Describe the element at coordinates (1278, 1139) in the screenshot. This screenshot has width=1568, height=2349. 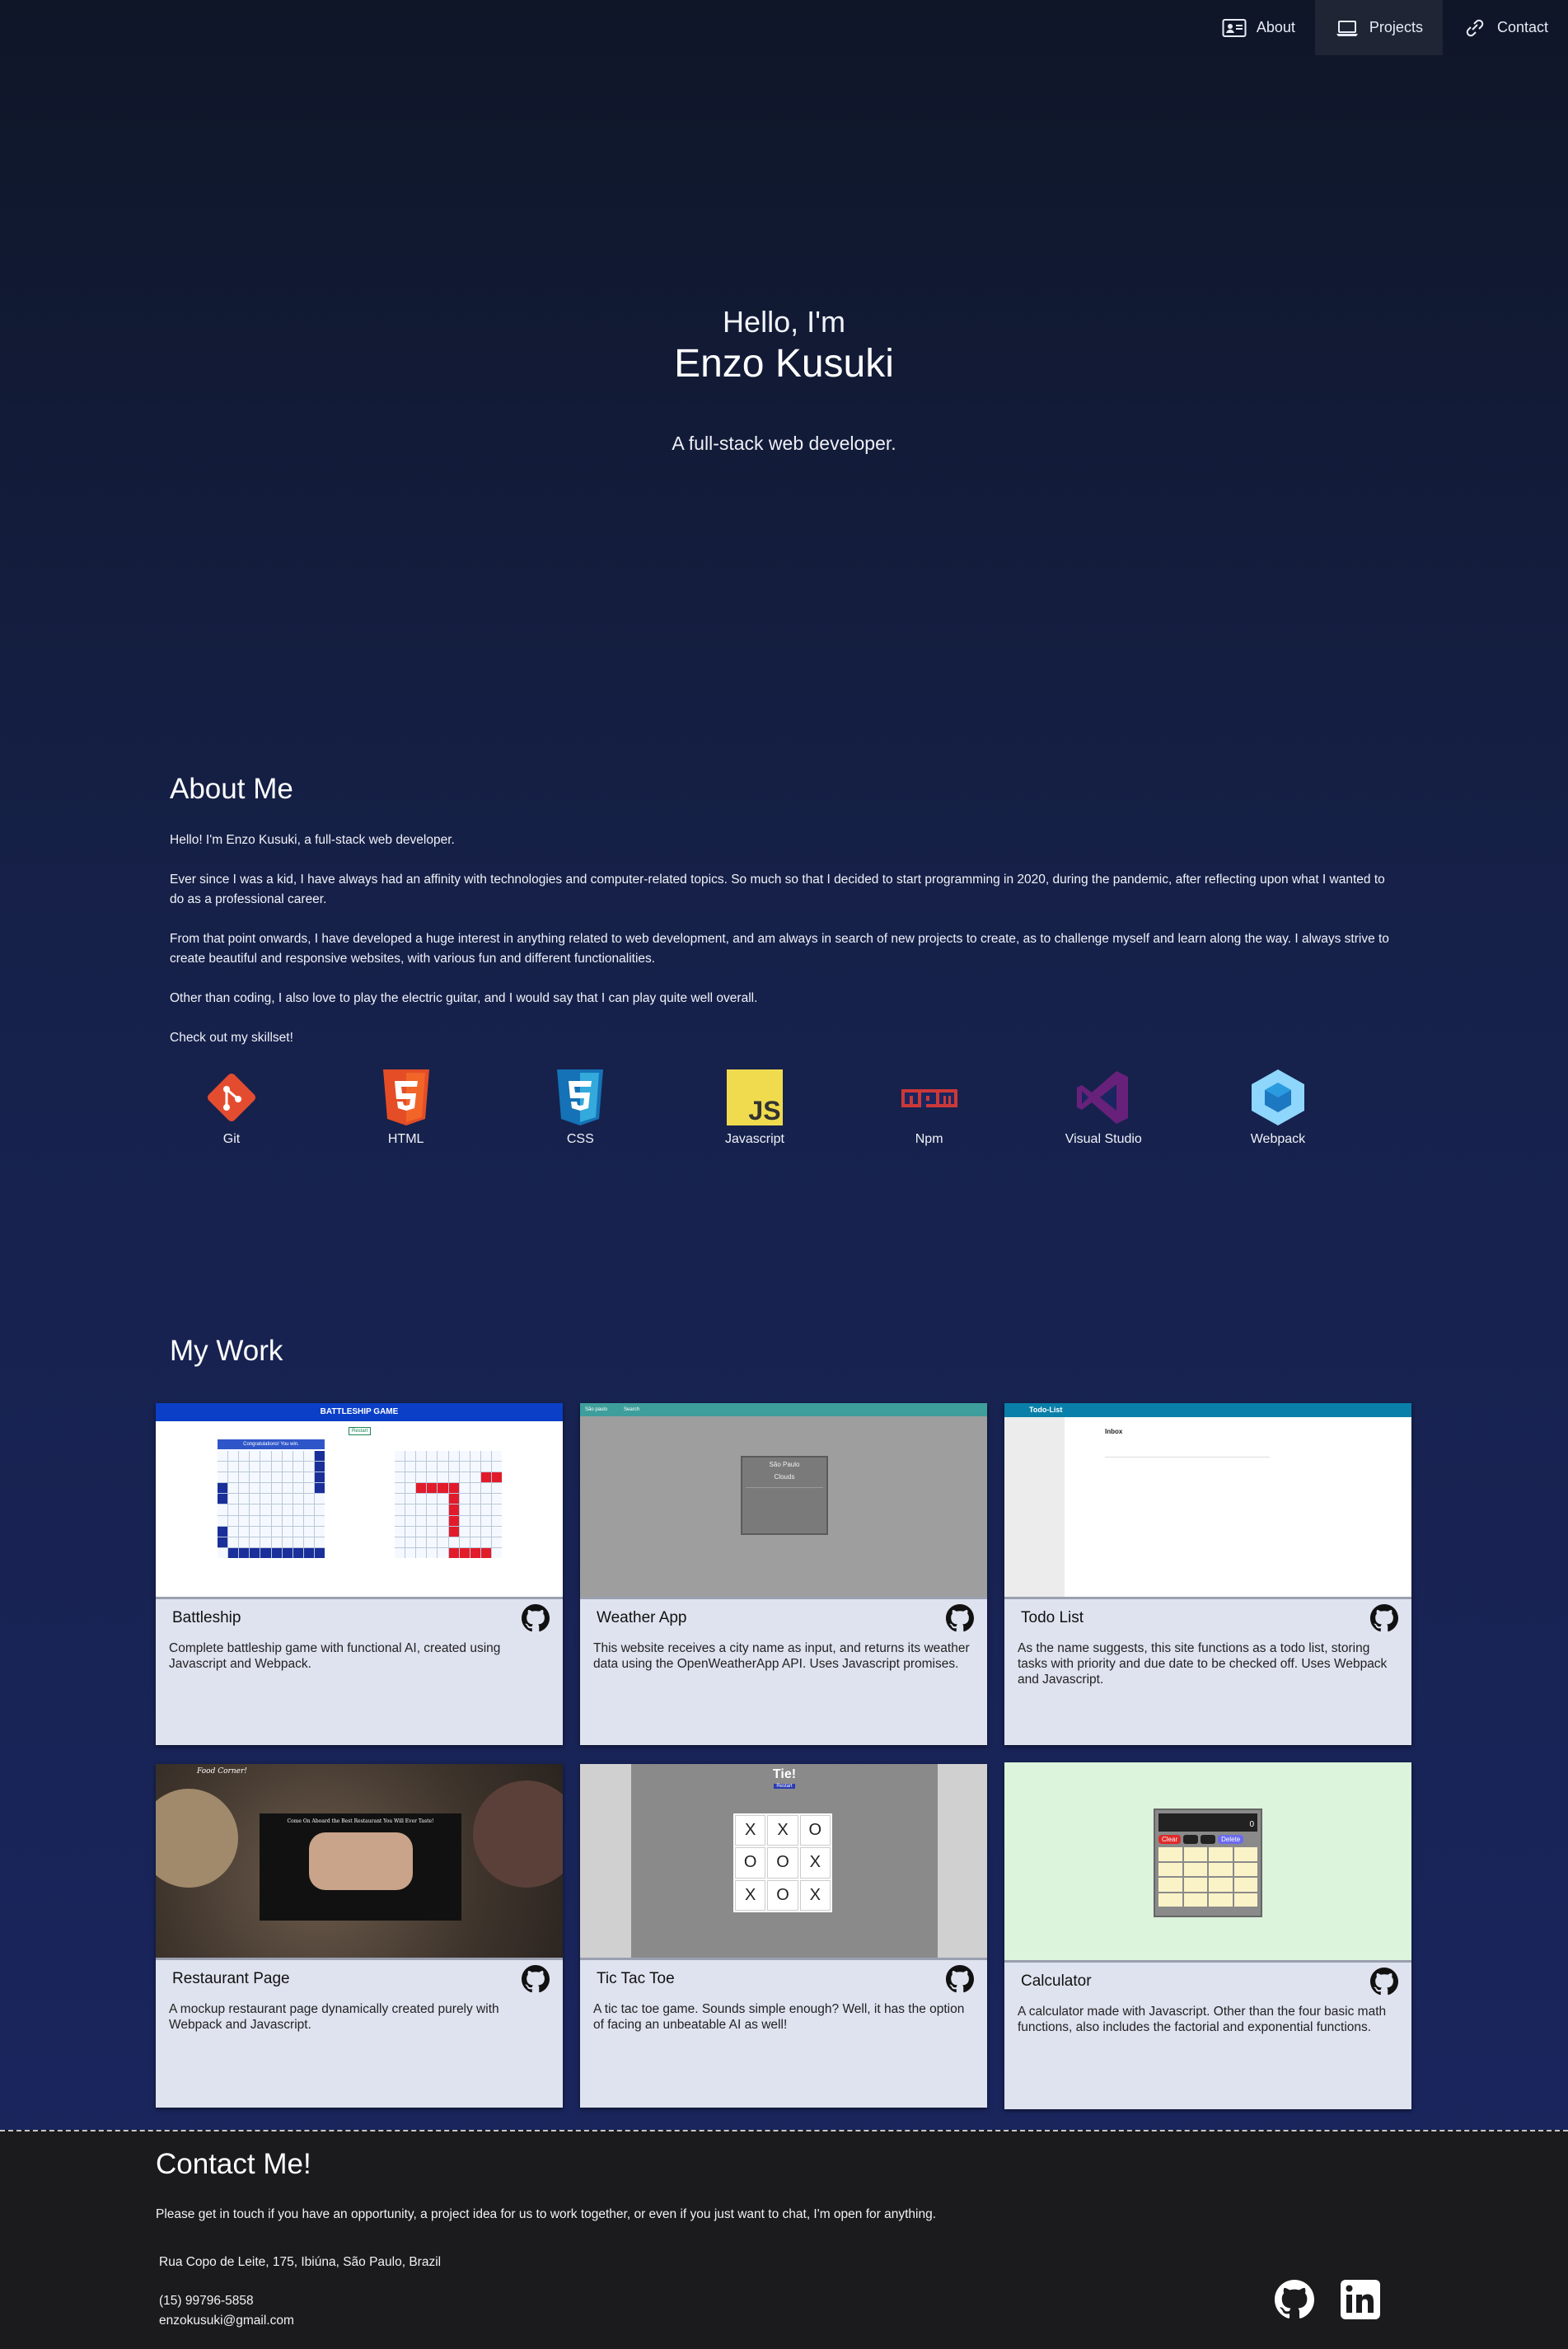
I see `skill-label: Webpack` at that location.